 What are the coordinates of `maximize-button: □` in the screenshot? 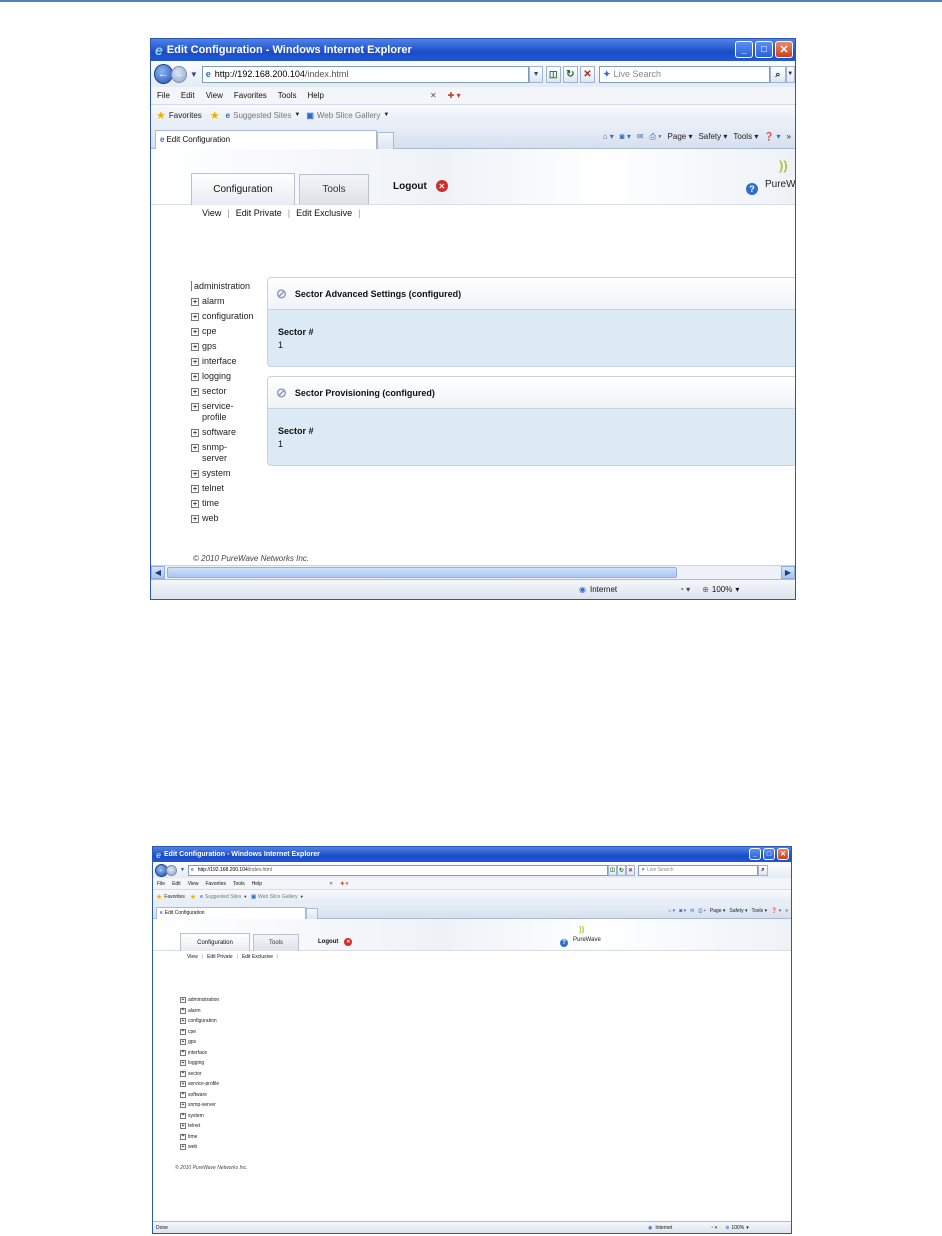 It's located at (769, 854).